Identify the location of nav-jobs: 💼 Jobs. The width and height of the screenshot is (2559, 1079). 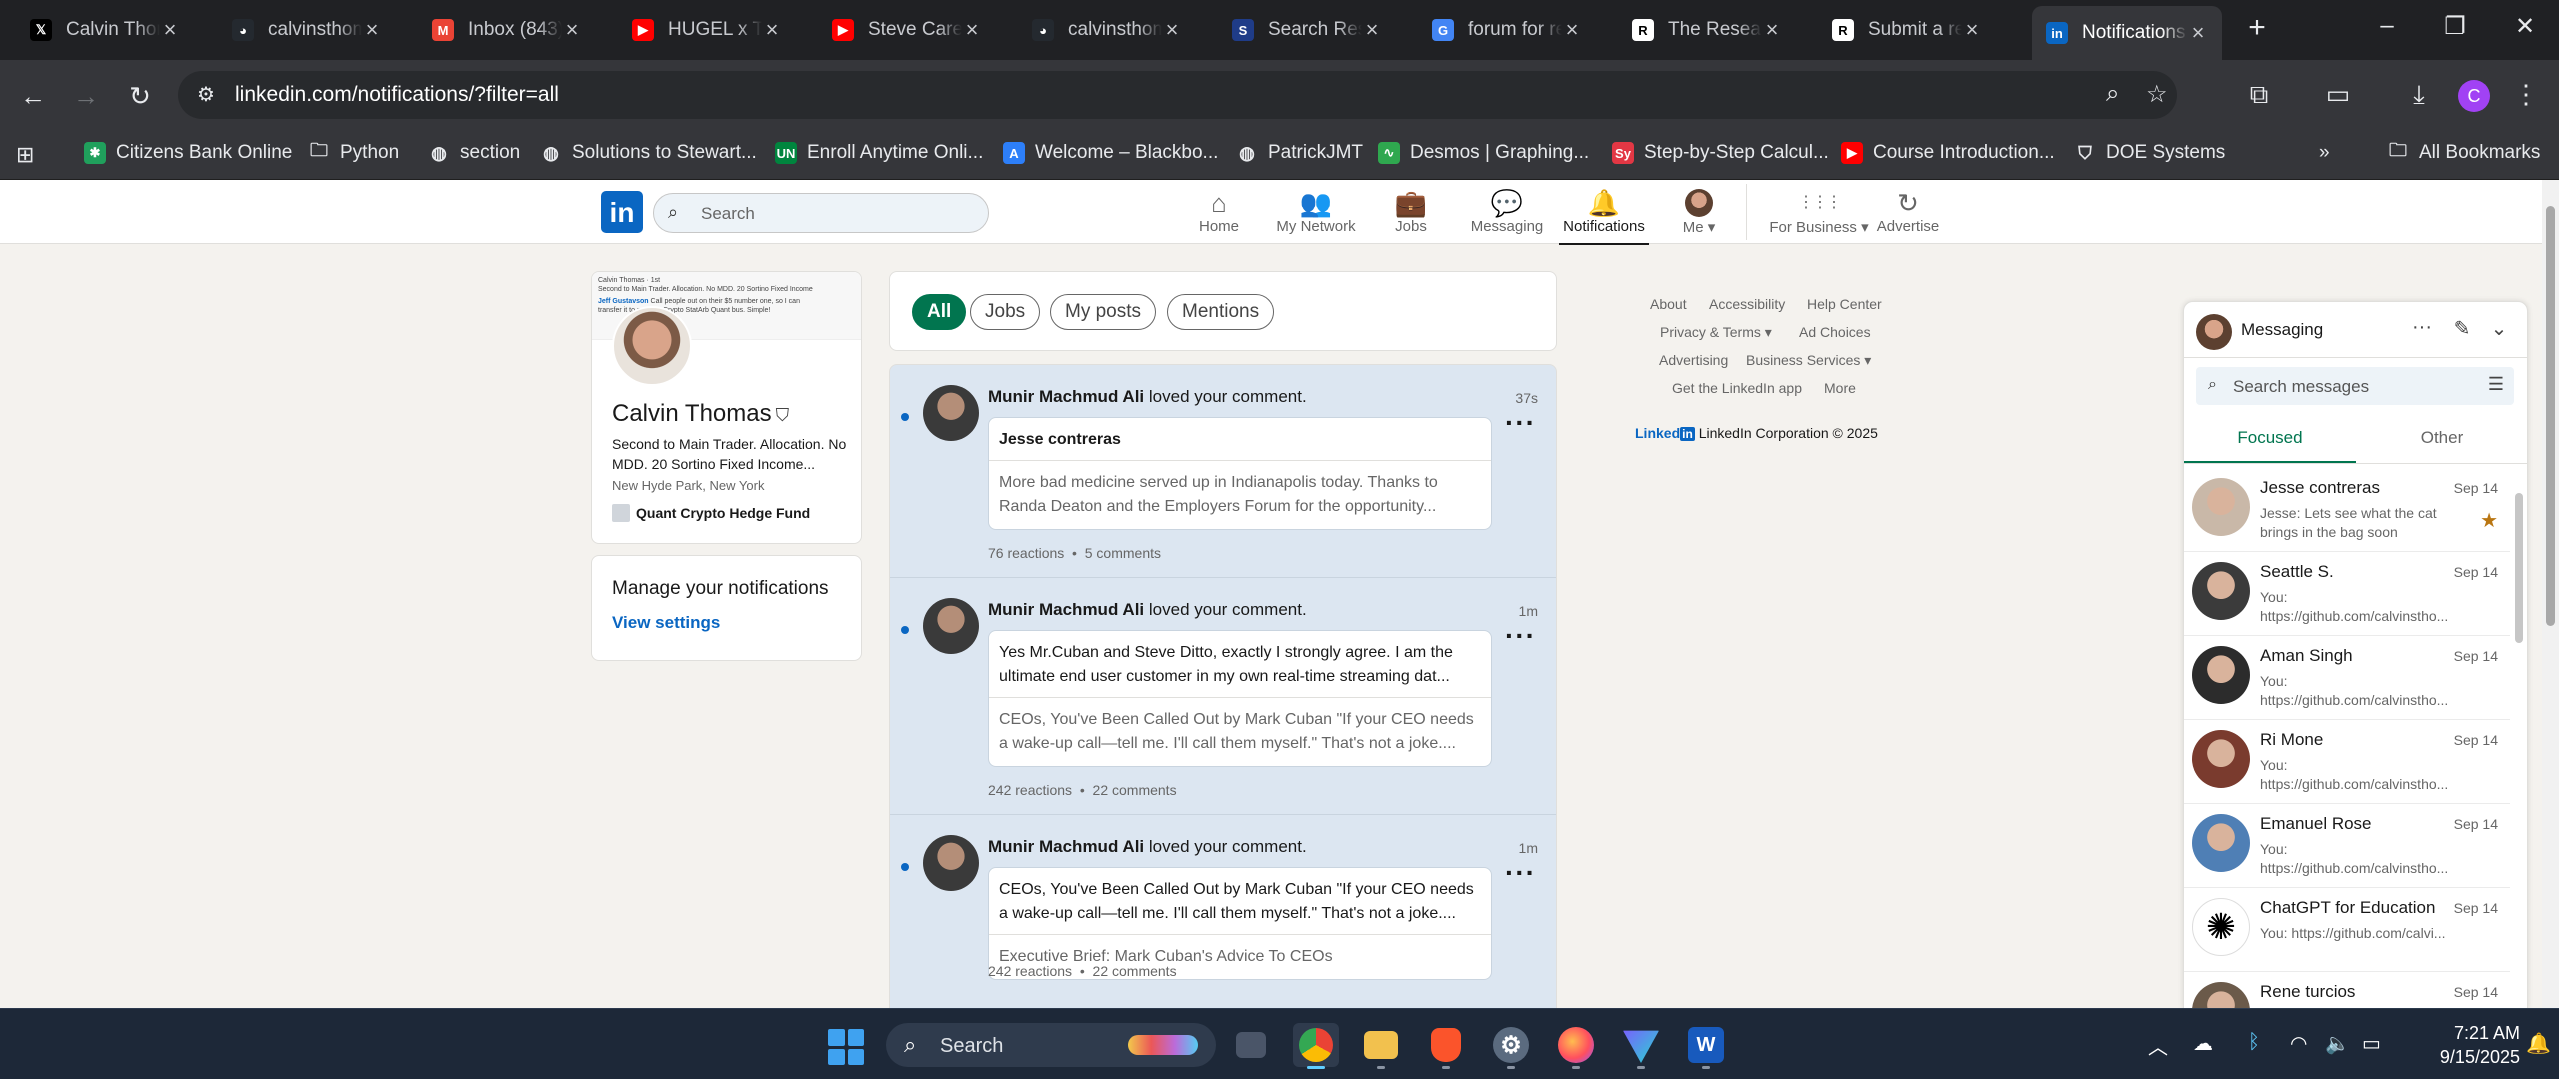
(1411, 211).